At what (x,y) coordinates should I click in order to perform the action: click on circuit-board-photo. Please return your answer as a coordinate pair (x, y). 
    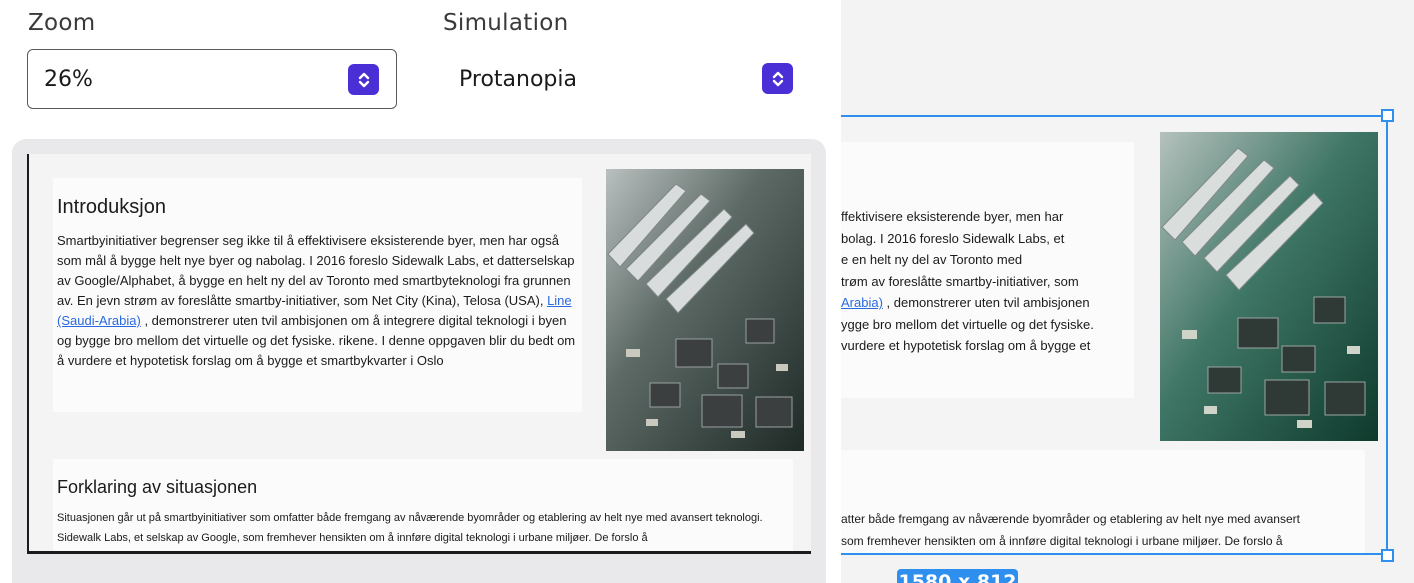
    Looking at the image, I should click on (705, 310).